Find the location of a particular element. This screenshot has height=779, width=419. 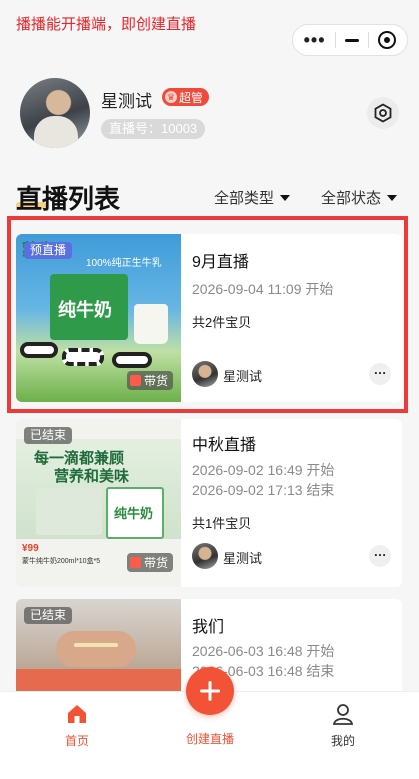

user-icon is located at coordinates (343, 714).